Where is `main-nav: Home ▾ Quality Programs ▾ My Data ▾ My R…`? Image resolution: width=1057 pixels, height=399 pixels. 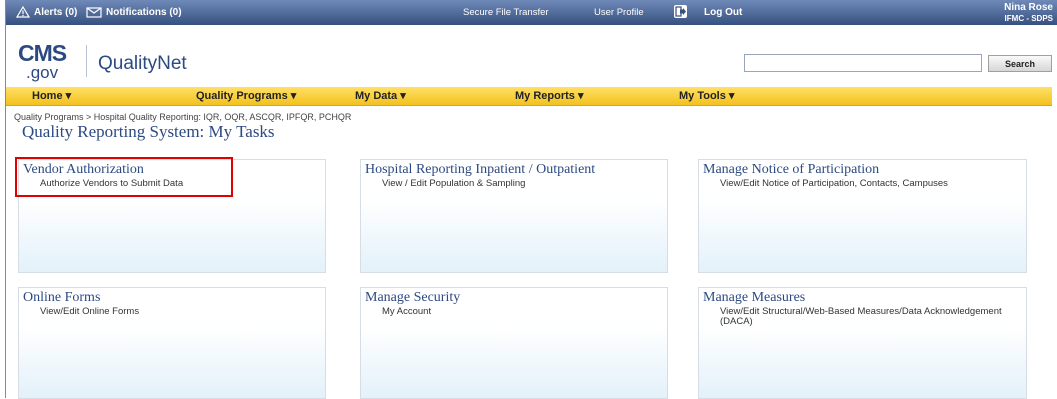
main-nav: Home ▾ Quality Programs ▾ My Data ▾ My R… is located at coordinates (529, 96).